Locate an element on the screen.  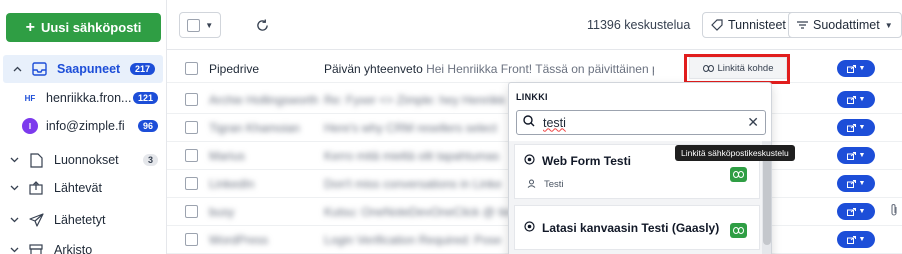
result-owner: Testi is located at coordinates (545, 184).